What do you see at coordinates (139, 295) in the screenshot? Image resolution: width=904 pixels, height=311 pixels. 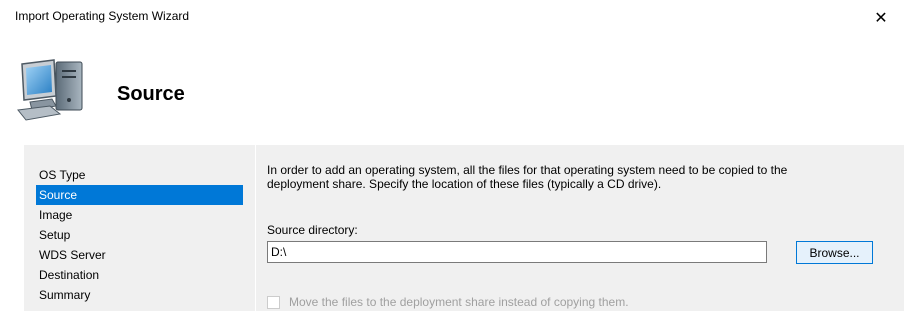 I see `step-summary: Summary` at bounding box center [139, 295].